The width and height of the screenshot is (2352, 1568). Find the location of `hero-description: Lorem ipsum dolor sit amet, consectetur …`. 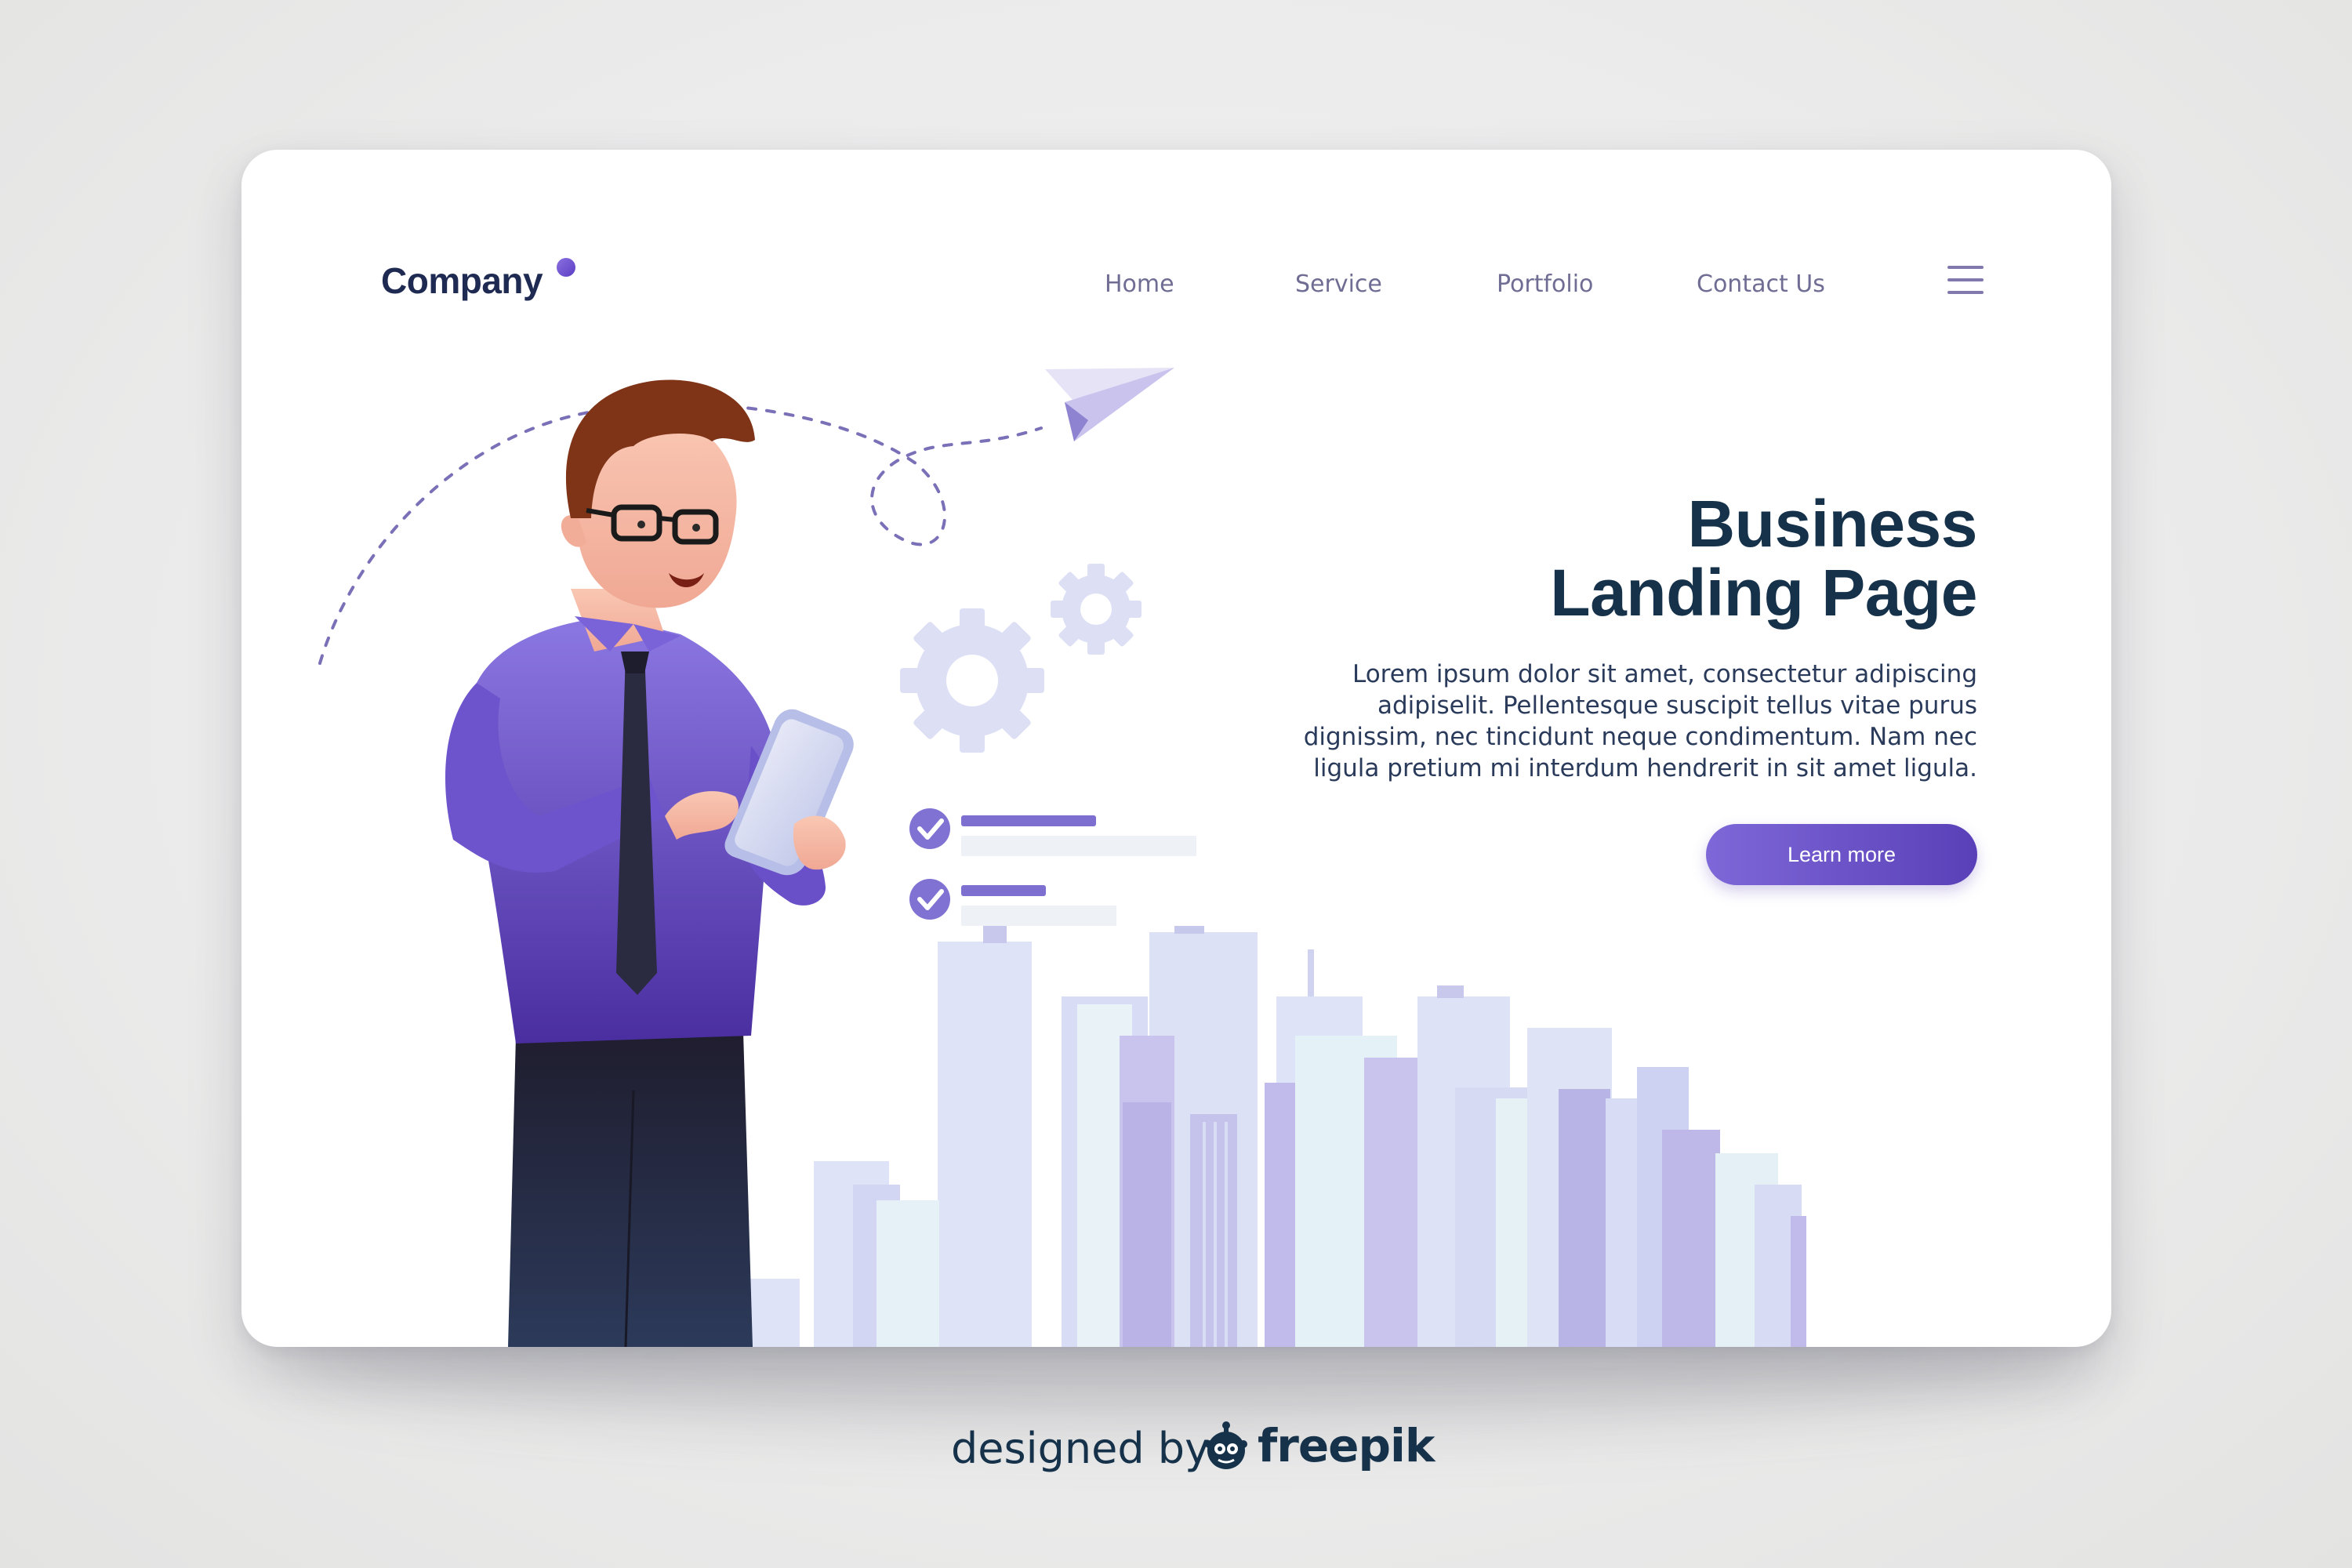

hero-description: Lorem ipsum dolor sit amet, consectetur … is located at coordinates (1640, 721).